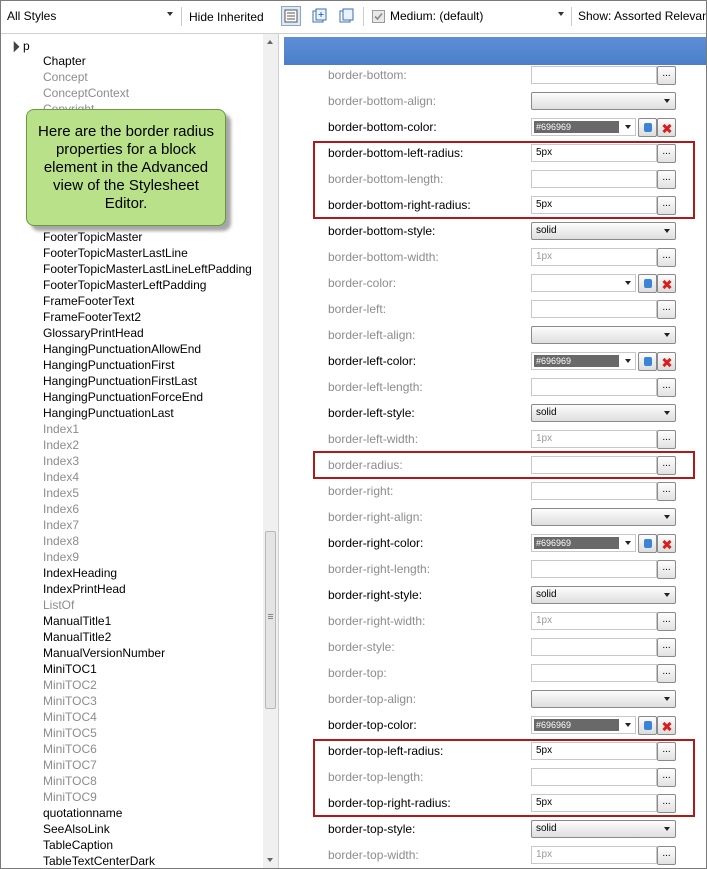 The image size is (707, 869). What do you see at coordinates (84, 589) in the screenshot?
I see `tree-item: IndexPrintHead` at bounding box center [84, 589].